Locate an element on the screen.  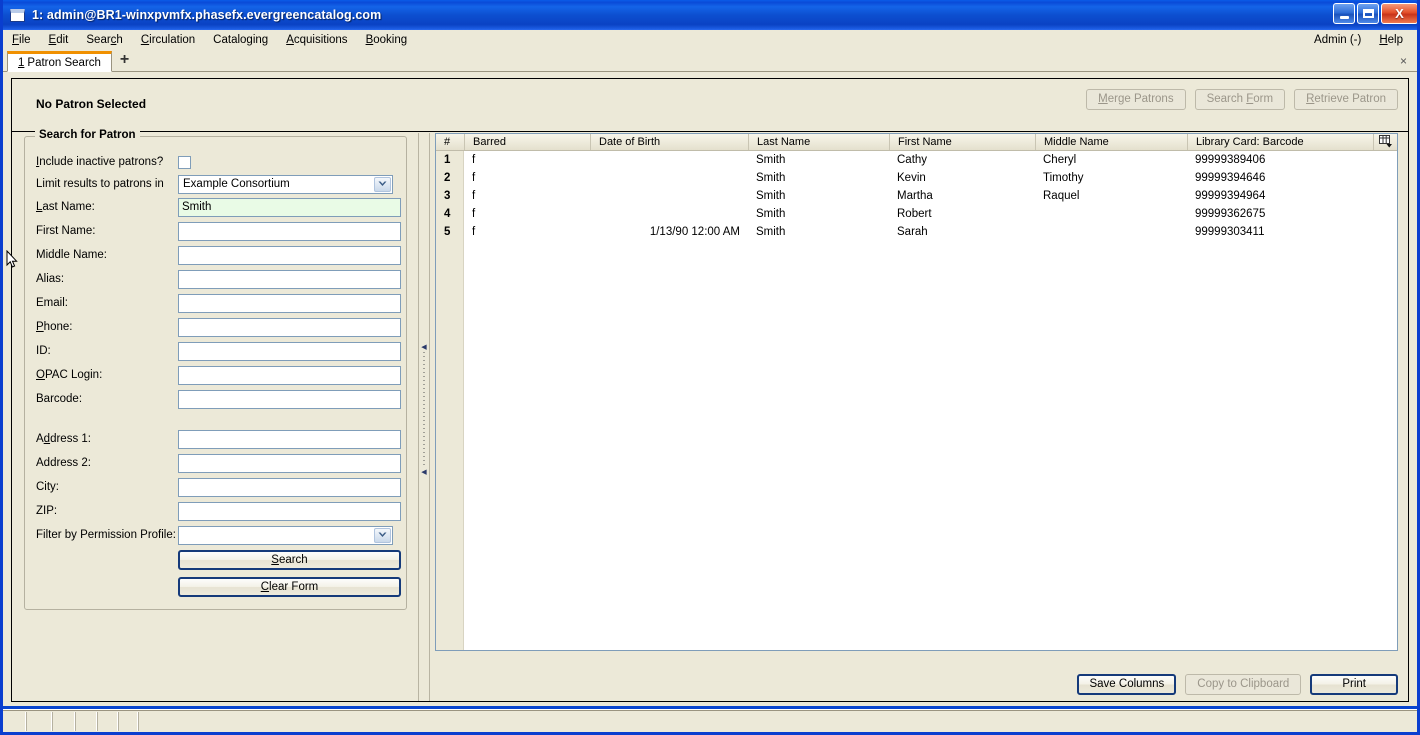
email-input is located at coordinates (289, 303).